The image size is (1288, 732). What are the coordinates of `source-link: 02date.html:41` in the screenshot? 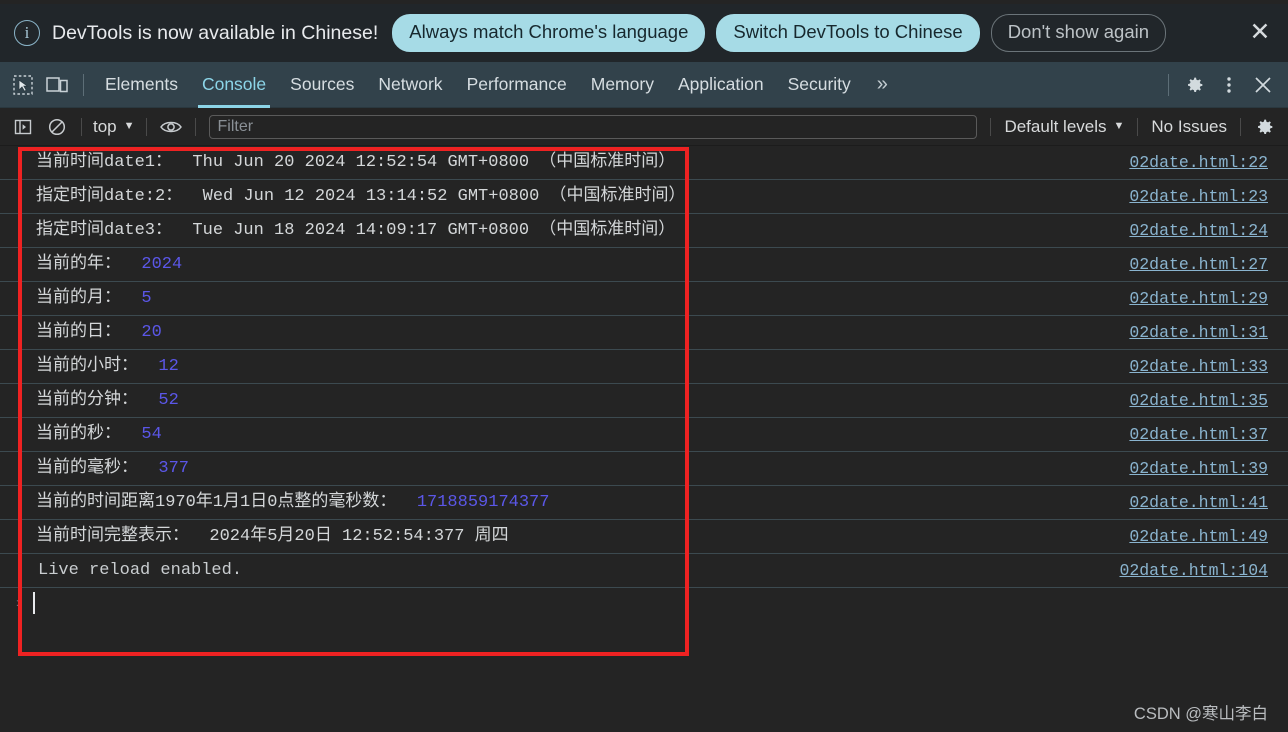 It's located at (1198, 503).